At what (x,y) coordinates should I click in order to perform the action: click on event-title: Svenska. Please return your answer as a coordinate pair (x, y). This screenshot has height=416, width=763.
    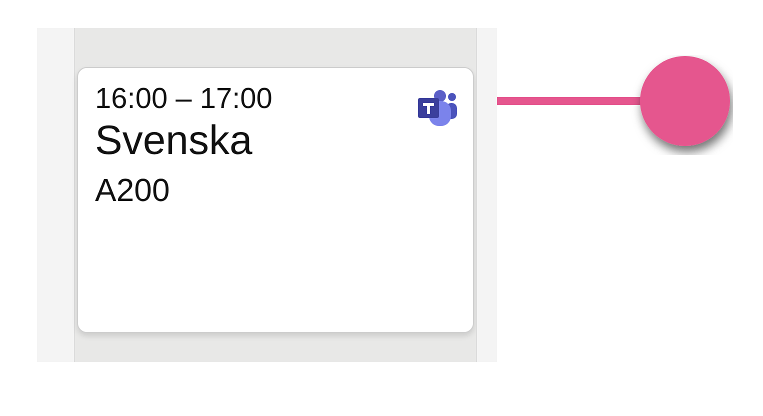
    Looking at the image, I should click on (173, 140).